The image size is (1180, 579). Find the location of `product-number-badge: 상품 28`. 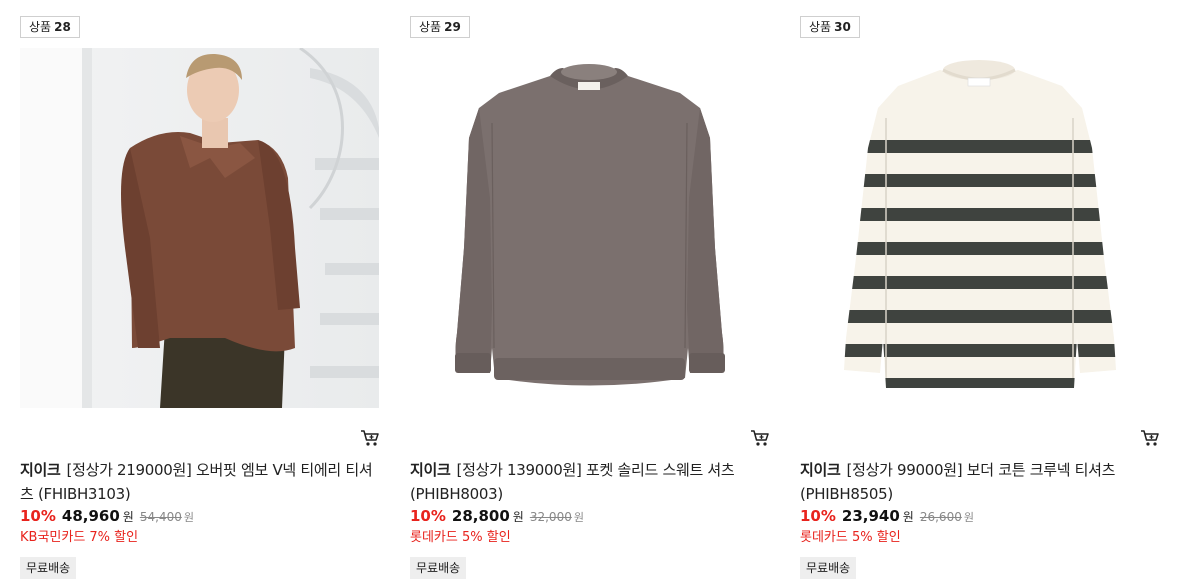

product-number-badge: 상품 28 is located at coordinates (50, 27).